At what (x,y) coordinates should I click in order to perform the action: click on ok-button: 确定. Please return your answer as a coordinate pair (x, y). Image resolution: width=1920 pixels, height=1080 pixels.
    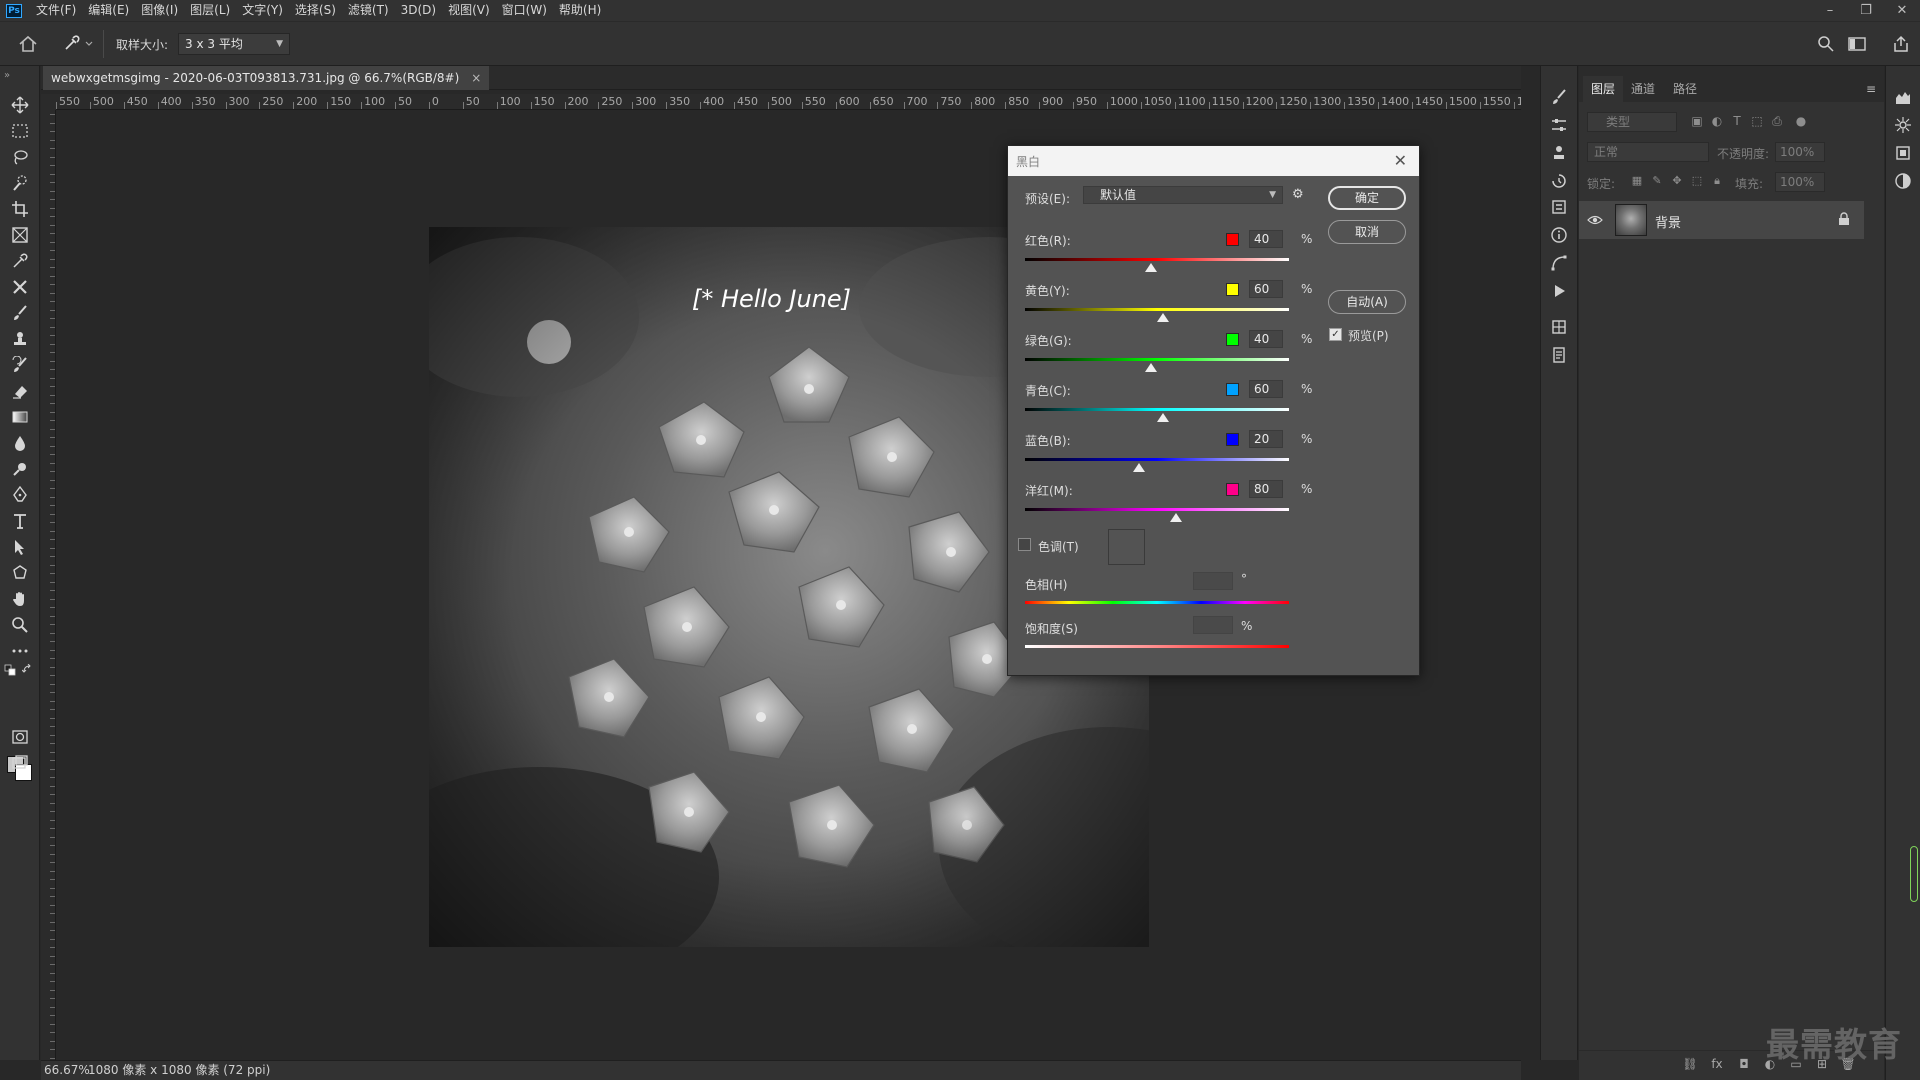
    Looking at the image, I should click on (1367, 198).